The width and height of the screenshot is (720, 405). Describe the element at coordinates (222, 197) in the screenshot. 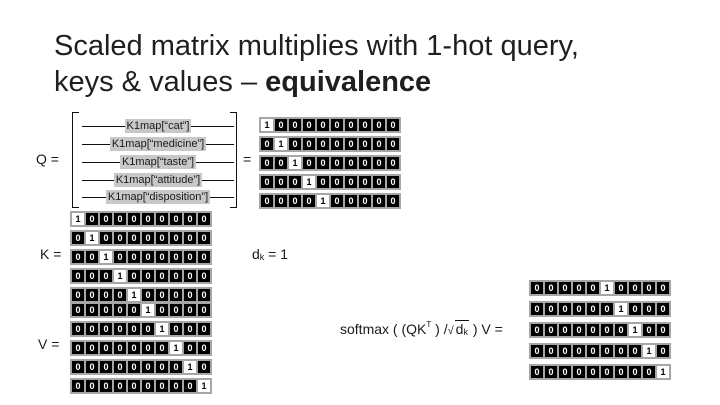

I see `q-row-right-line` at that location.